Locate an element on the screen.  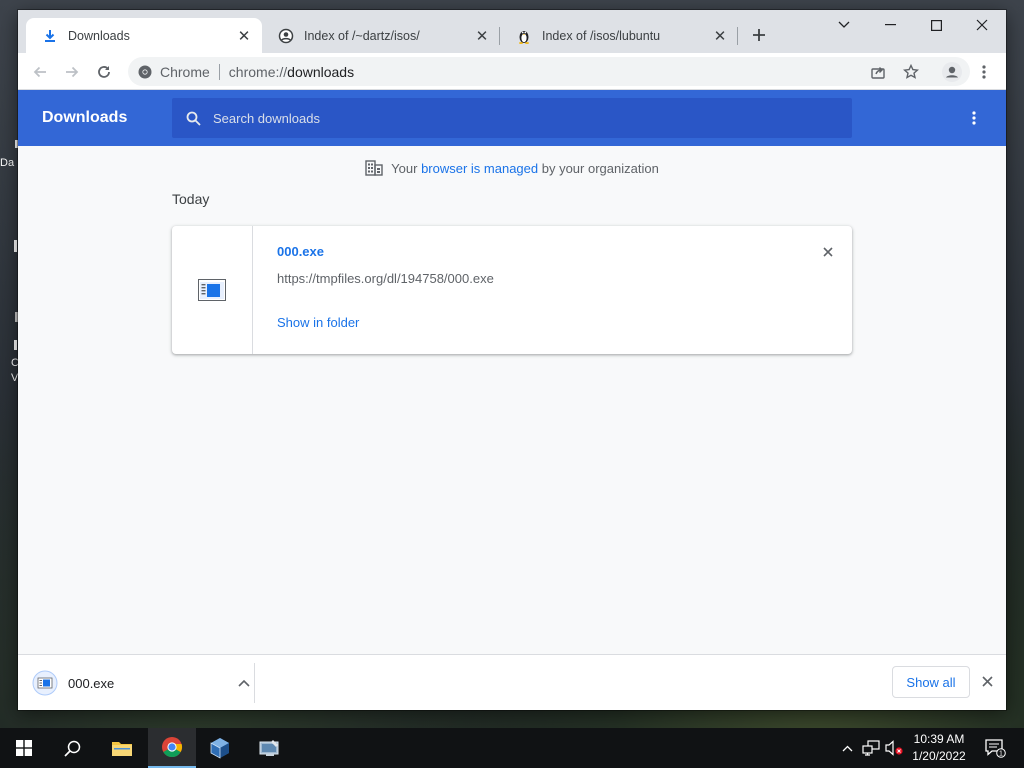
reload-icon is located at coordinates (104, 72).